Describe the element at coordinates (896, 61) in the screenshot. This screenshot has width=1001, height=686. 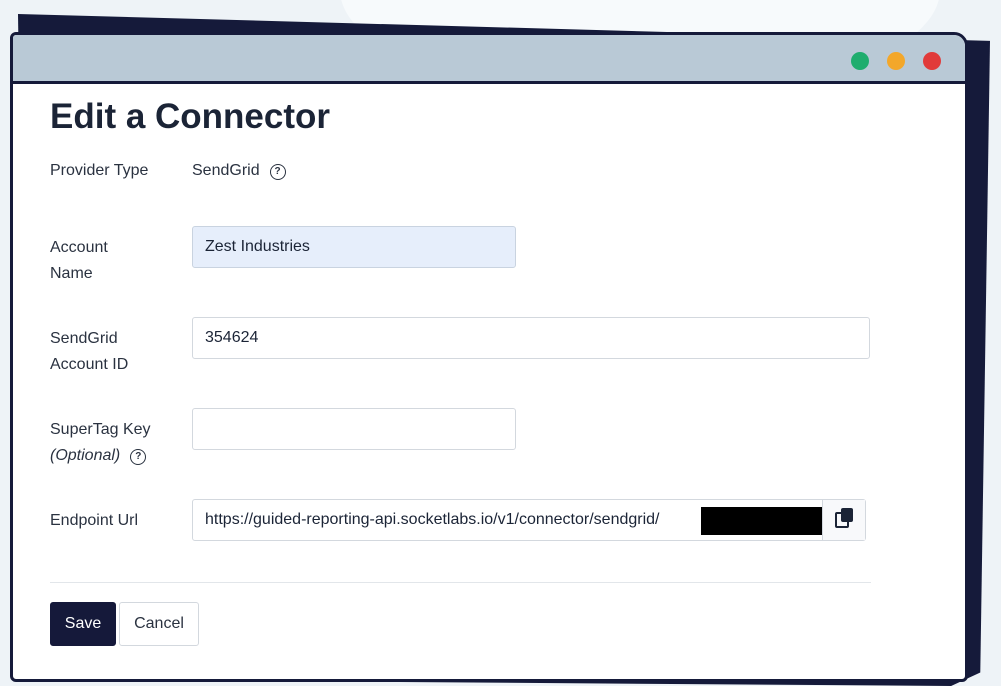
I see `window-yellow-dot` at that location.